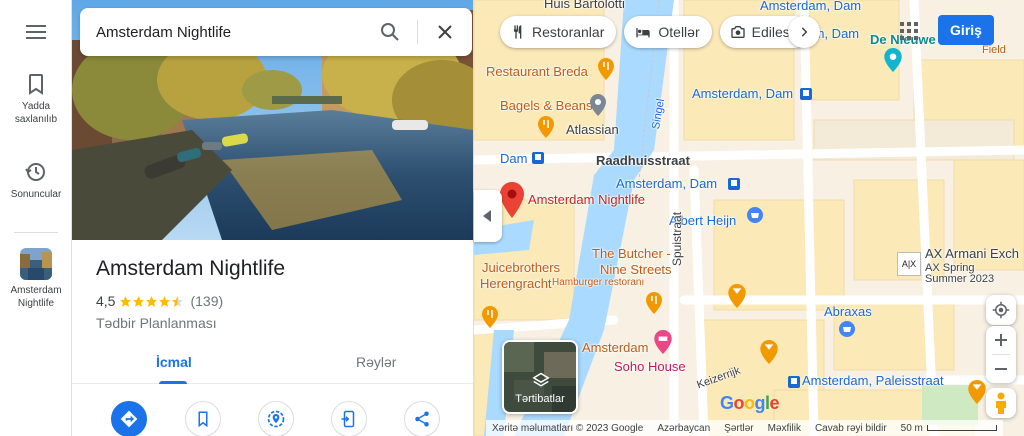 This screenshot has width=1024, height=436. Describe the element at coordinates (960, 279) in the screenshot. I see `map-label-armani-summer: Summer 2023` at that location.